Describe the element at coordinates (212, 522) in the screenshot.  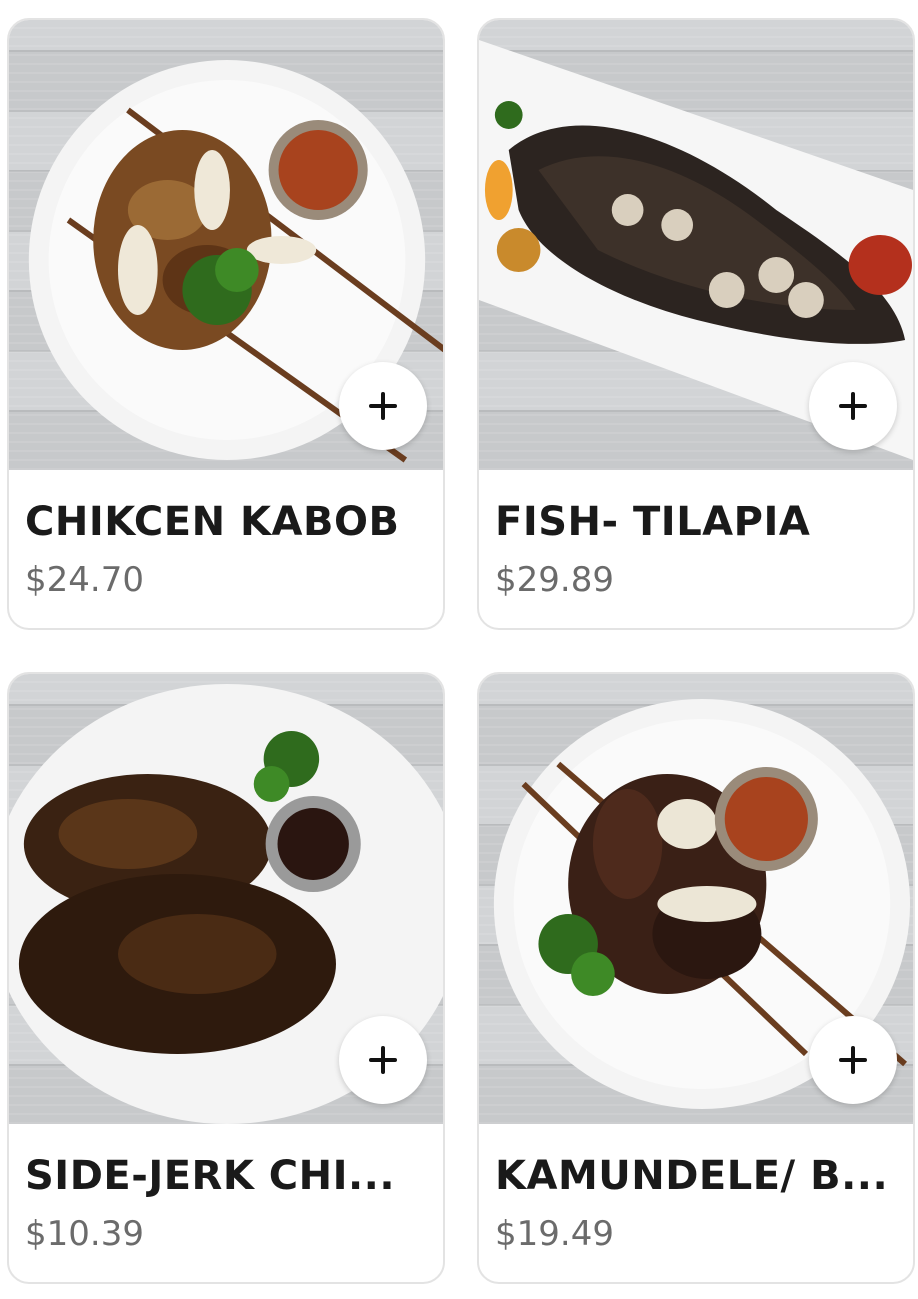
I see `item-name: CHIKCEN KABOB` at that location.